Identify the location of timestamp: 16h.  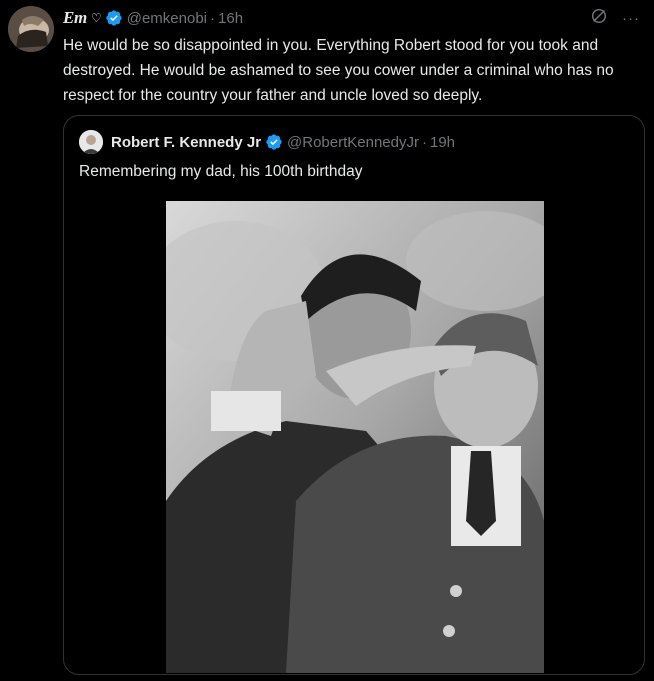
(230, 18).